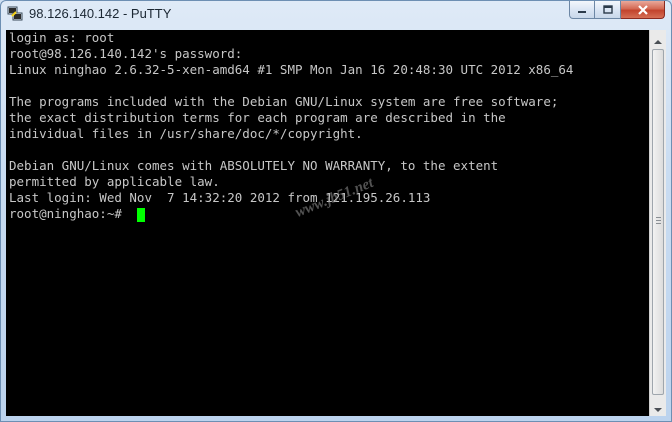 This screenshot has width=672, height=422. What do you see at coordinates (114, 181) in the screenshot?
I see `terminal-line: permitted by applicable law.` at bounding box center [114, 181].